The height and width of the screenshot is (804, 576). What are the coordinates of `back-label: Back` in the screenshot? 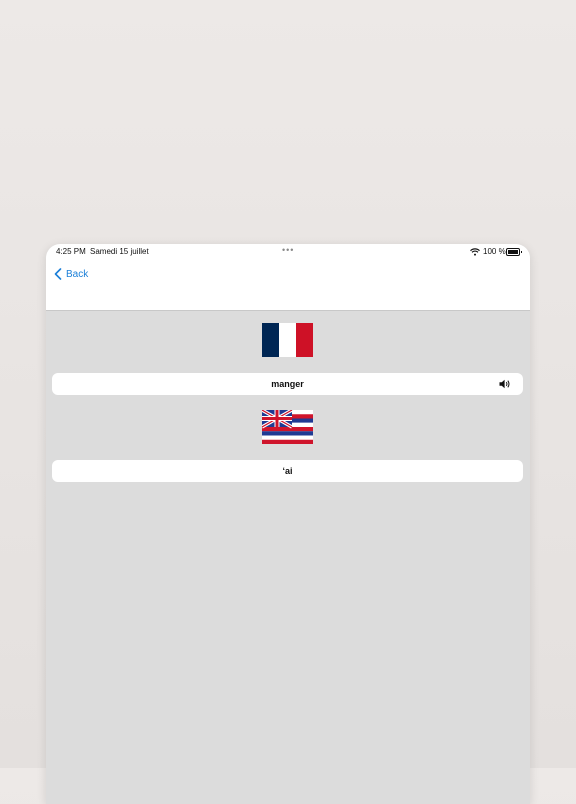 It's located at (77, 274).